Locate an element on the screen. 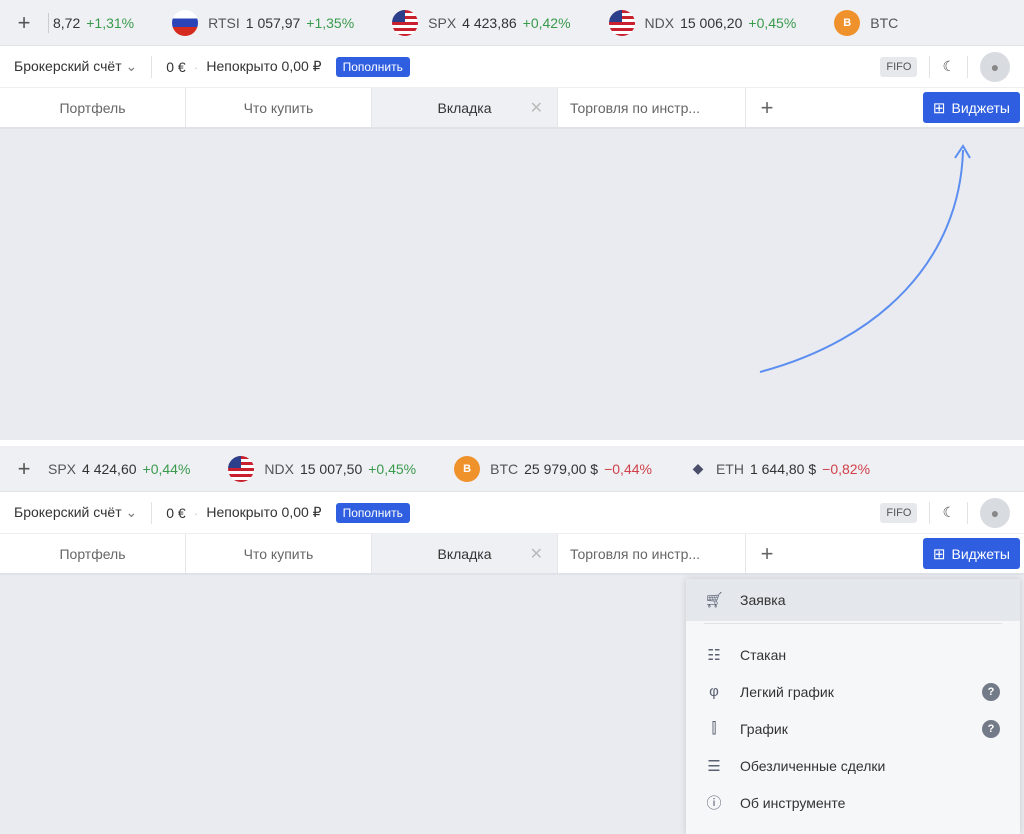  ticker-change: −0,82% is located at coordinates (846, 468).